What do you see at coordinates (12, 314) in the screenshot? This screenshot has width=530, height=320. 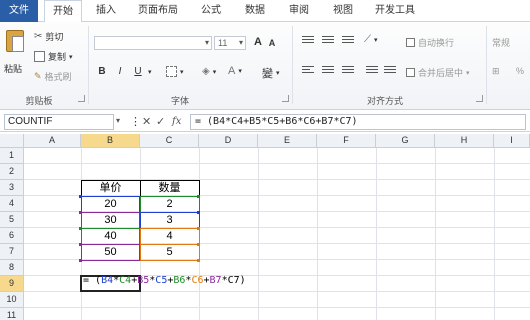 I see `row-header-11: 11` at bounding box center [12, 314].